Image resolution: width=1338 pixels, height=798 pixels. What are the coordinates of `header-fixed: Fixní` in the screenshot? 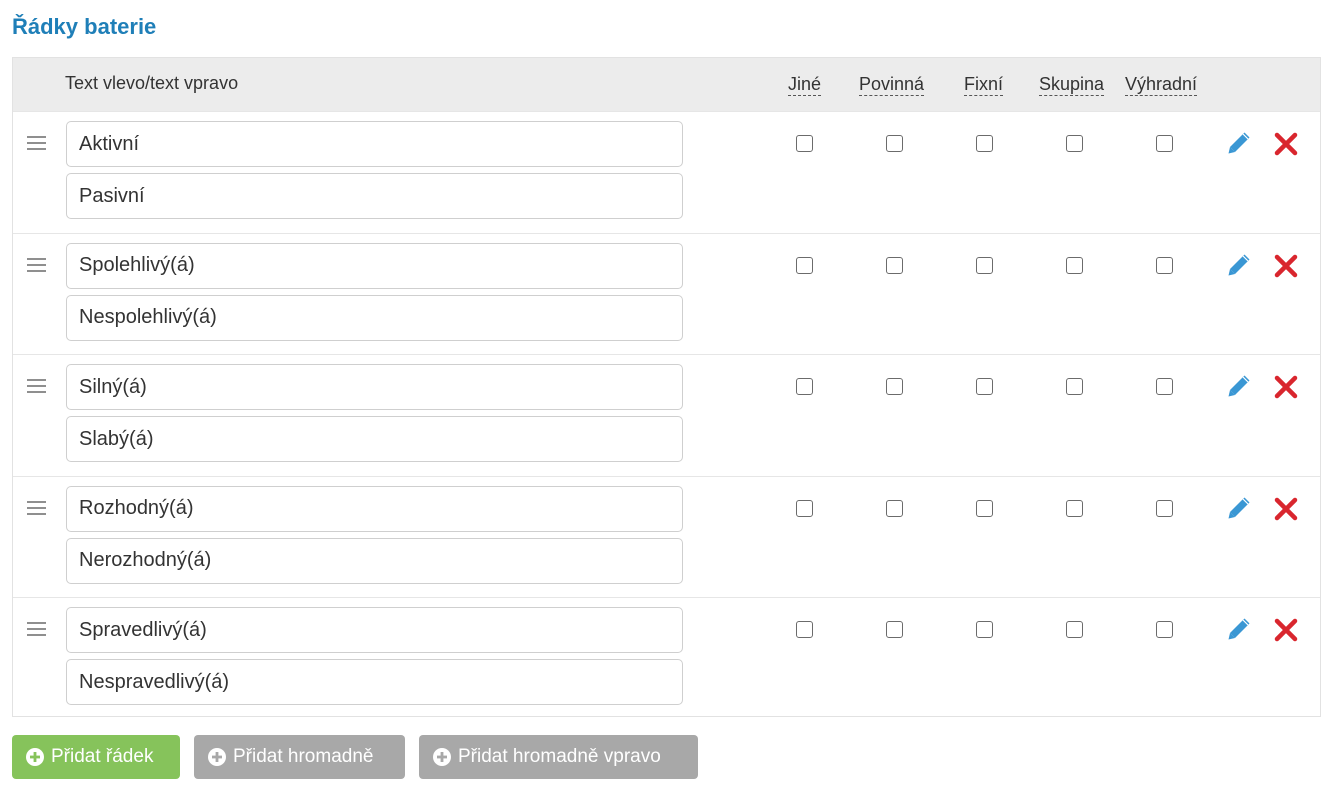 It's located at (984, 84).